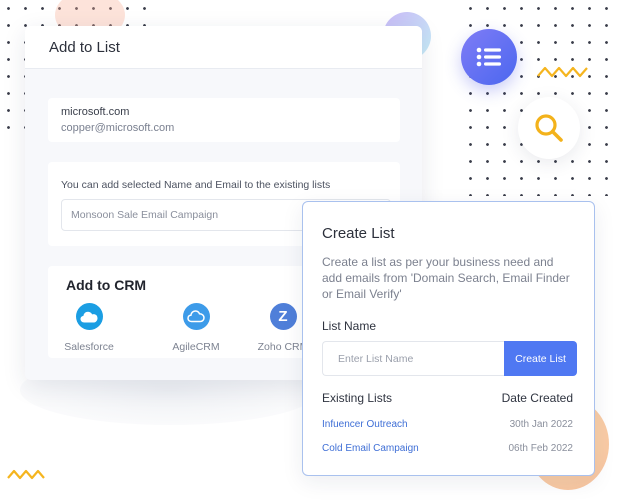 This screenshot has height=500, width=620. What do you see at coordinates (537, 398) in the screenshot?
I see `date-created-header: Date Created` at bounding box center [537, 398].